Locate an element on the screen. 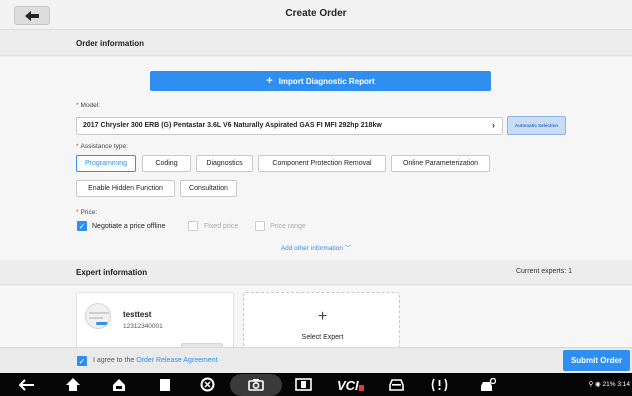 This screenshot has width=632, height=396. current-experts-count: Current experts: 1 is located at coordinates (543, 271).